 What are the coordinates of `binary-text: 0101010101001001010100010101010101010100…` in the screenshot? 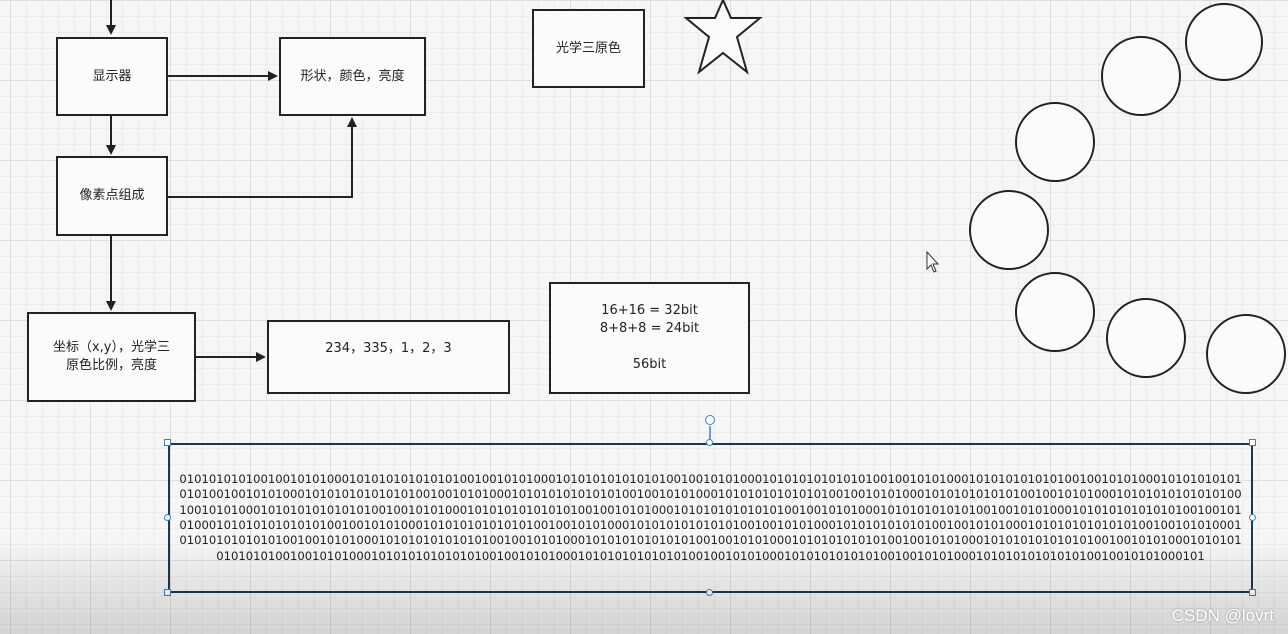 It's located at (710, 517).